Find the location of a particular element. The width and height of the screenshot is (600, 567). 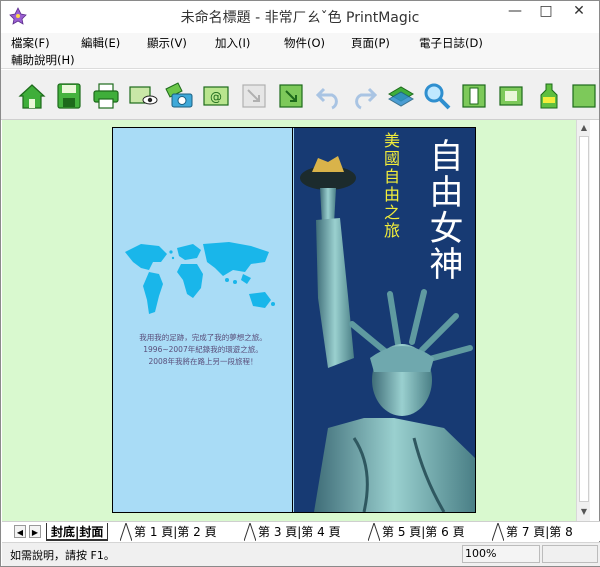

vertical-scrollbar: ▲ ▼ is located at coordinates (583, 320).